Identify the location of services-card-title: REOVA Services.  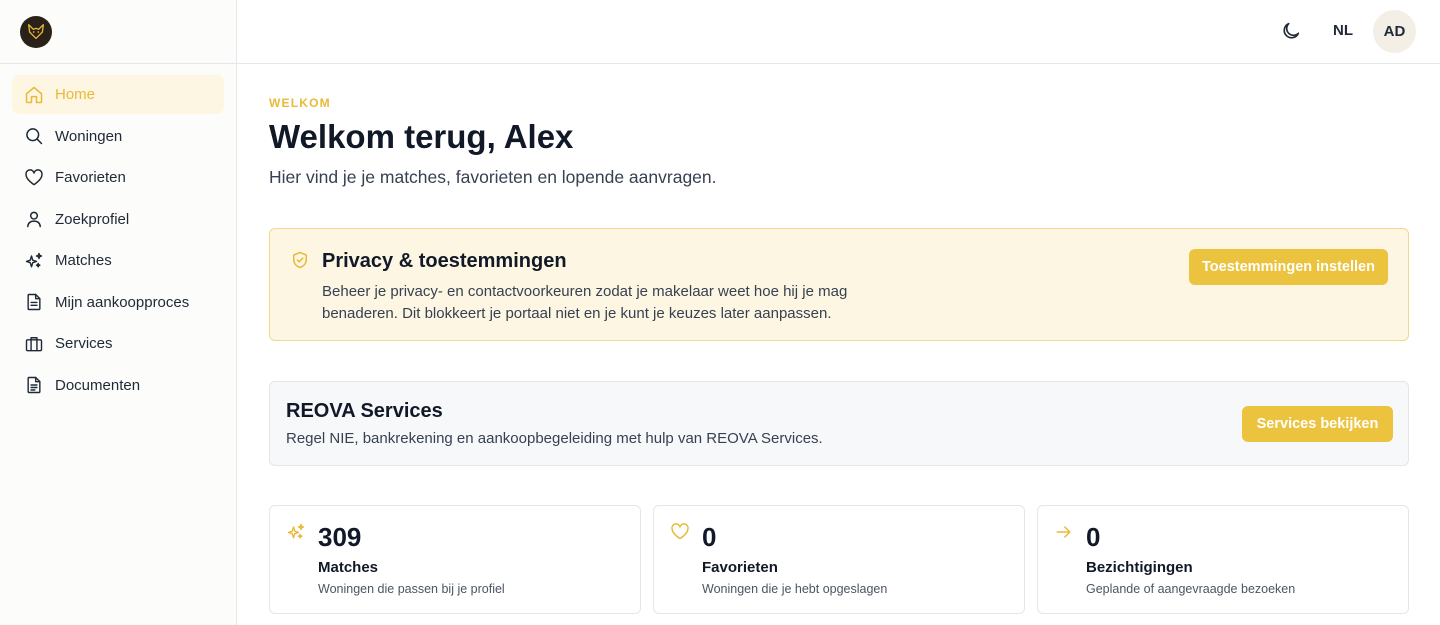
(364, 411).